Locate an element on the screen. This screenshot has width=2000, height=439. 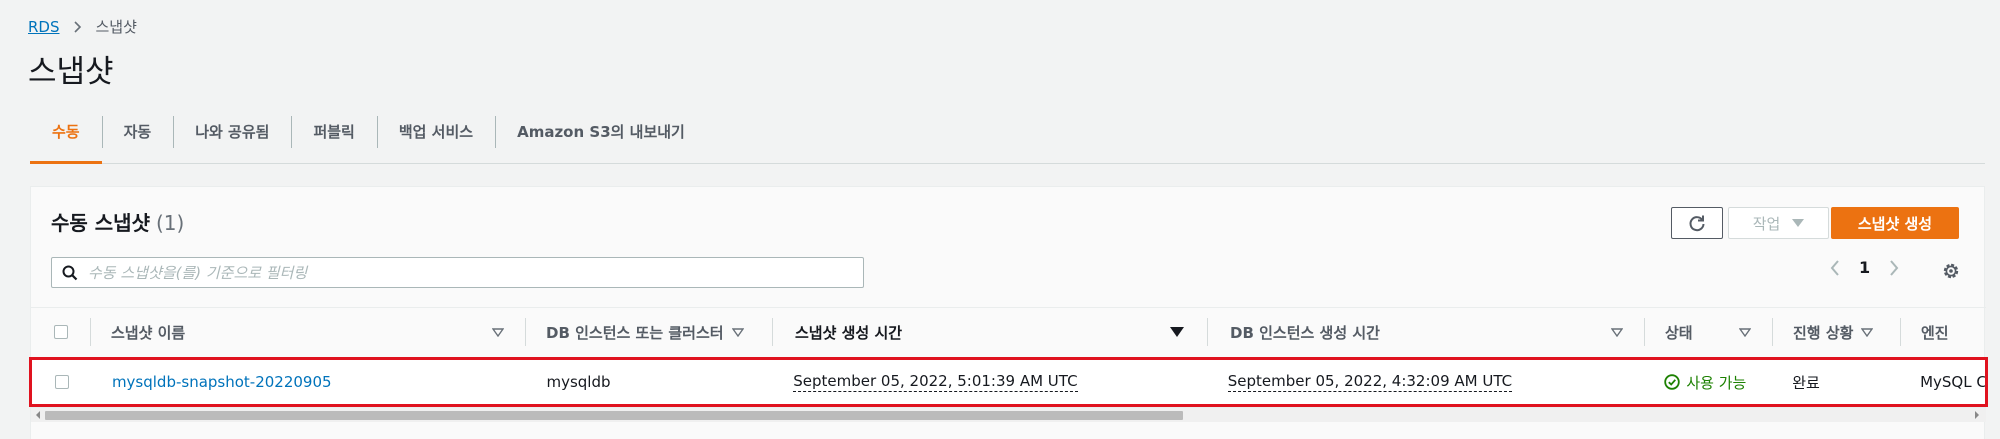
instance-time-value: September 05, 2022, 4:32:09 AM UTC is located at coordinates (1370, 382).